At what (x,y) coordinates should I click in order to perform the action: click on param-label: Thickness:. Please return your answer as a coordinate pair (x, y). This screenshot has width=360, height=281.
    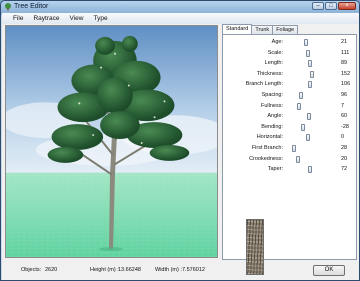
    Looking at the image, I should click on (269, 73).